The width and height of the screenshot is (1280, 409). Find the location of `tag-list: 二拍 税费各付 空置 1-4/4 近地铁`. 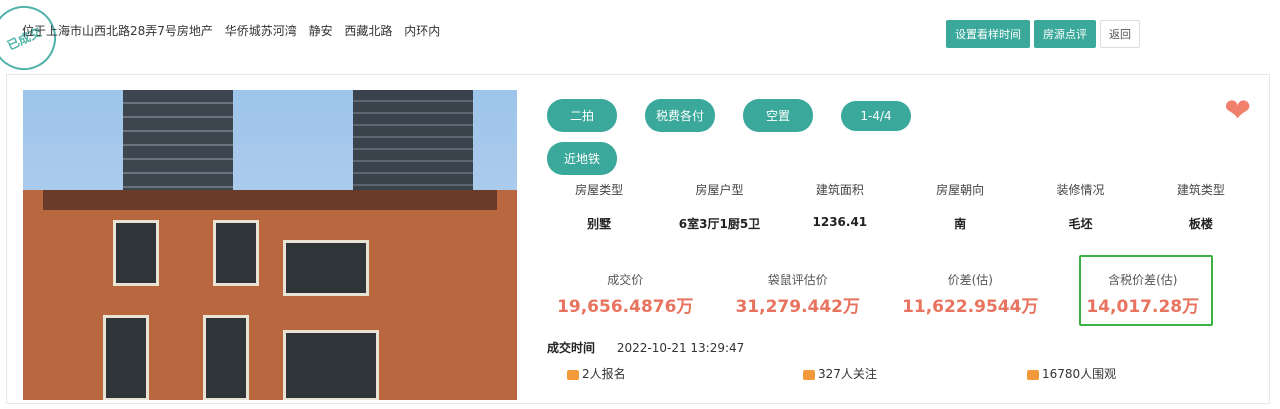

tag-list: 二拍 税费各付 空置 1-4/4 近地铁 is located at coordinates (743, 142).